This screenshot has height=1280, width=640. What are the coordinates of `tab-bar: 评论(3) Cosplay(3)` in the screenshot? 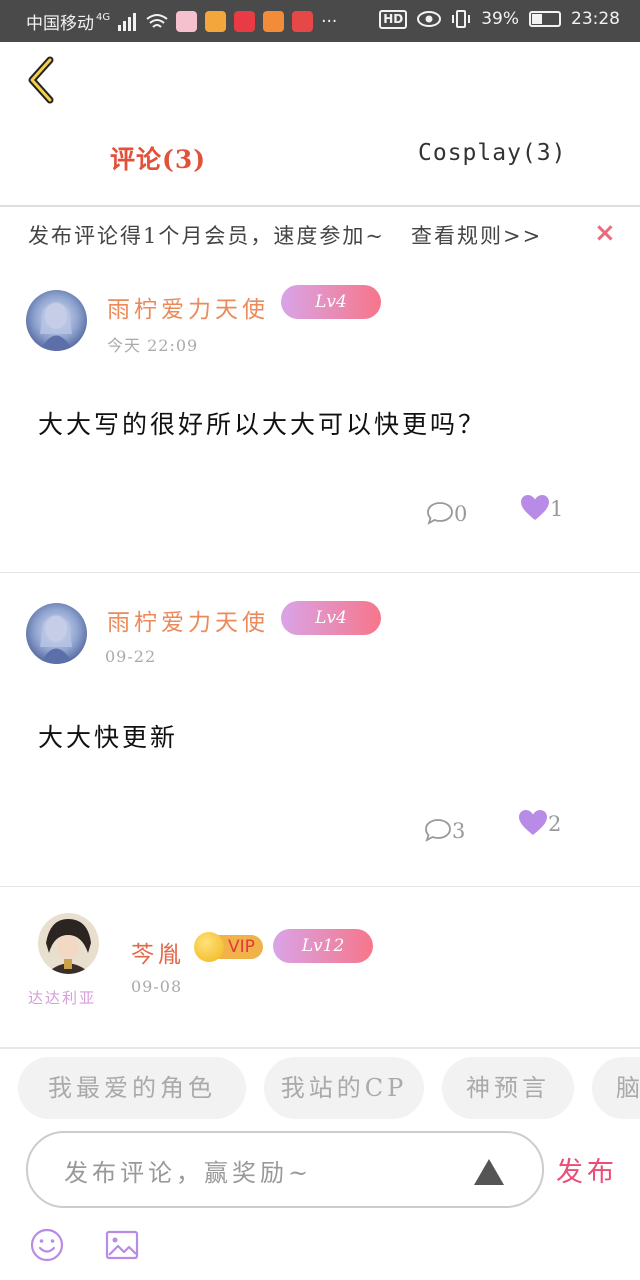 It's located at (320, 160).